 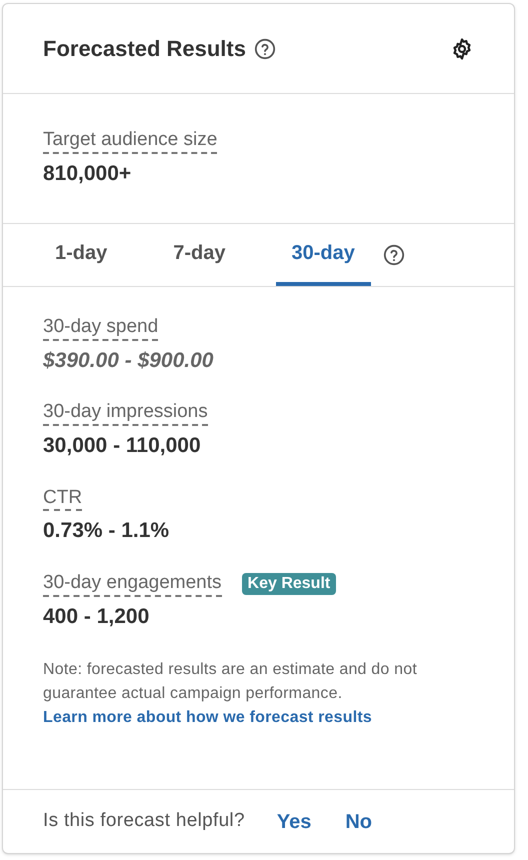 What do you see at coordinates (128, 361) in the screenshot?
I see `metric-value: $390.00 - $900.00` at bounding box center [128, 361].